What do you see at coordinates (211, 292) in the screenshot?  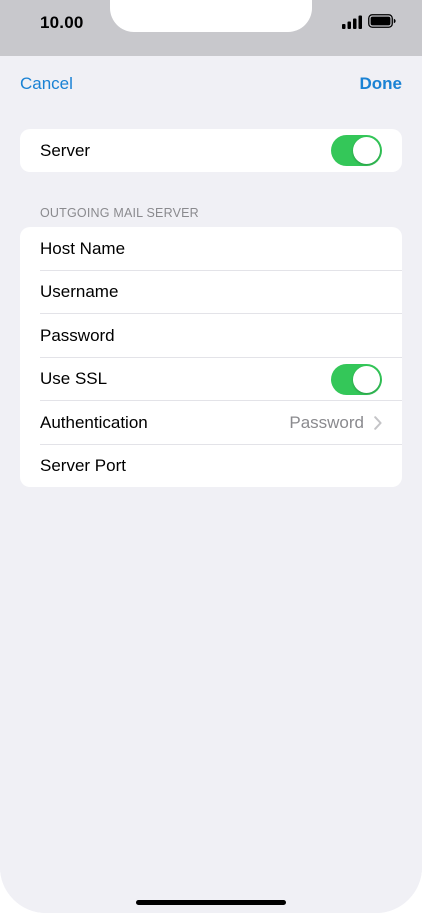 I see `username-row: Username` at bounding box center [211, 292].